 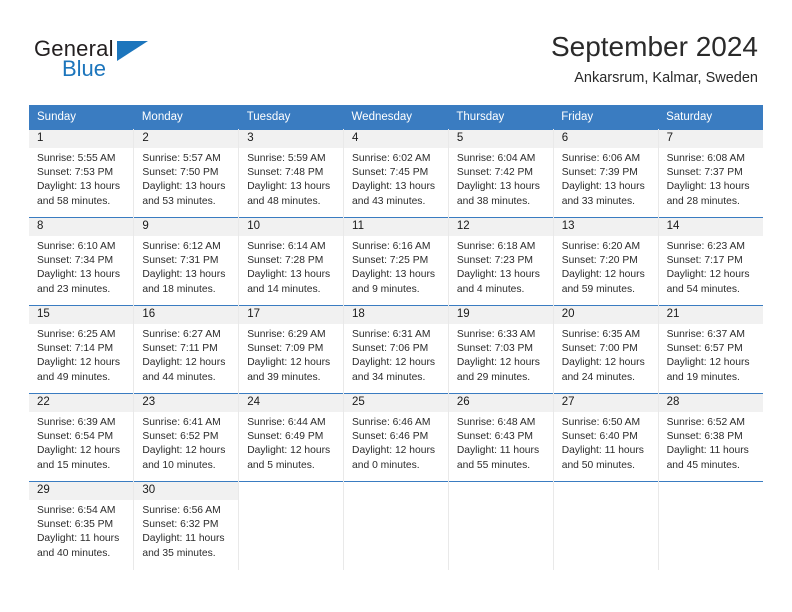 What do you see at coordinates (704, 261) in the screenshot?
I see `sunset-text: Sunset: 7:17 PM` at bounding box center [704, 261].